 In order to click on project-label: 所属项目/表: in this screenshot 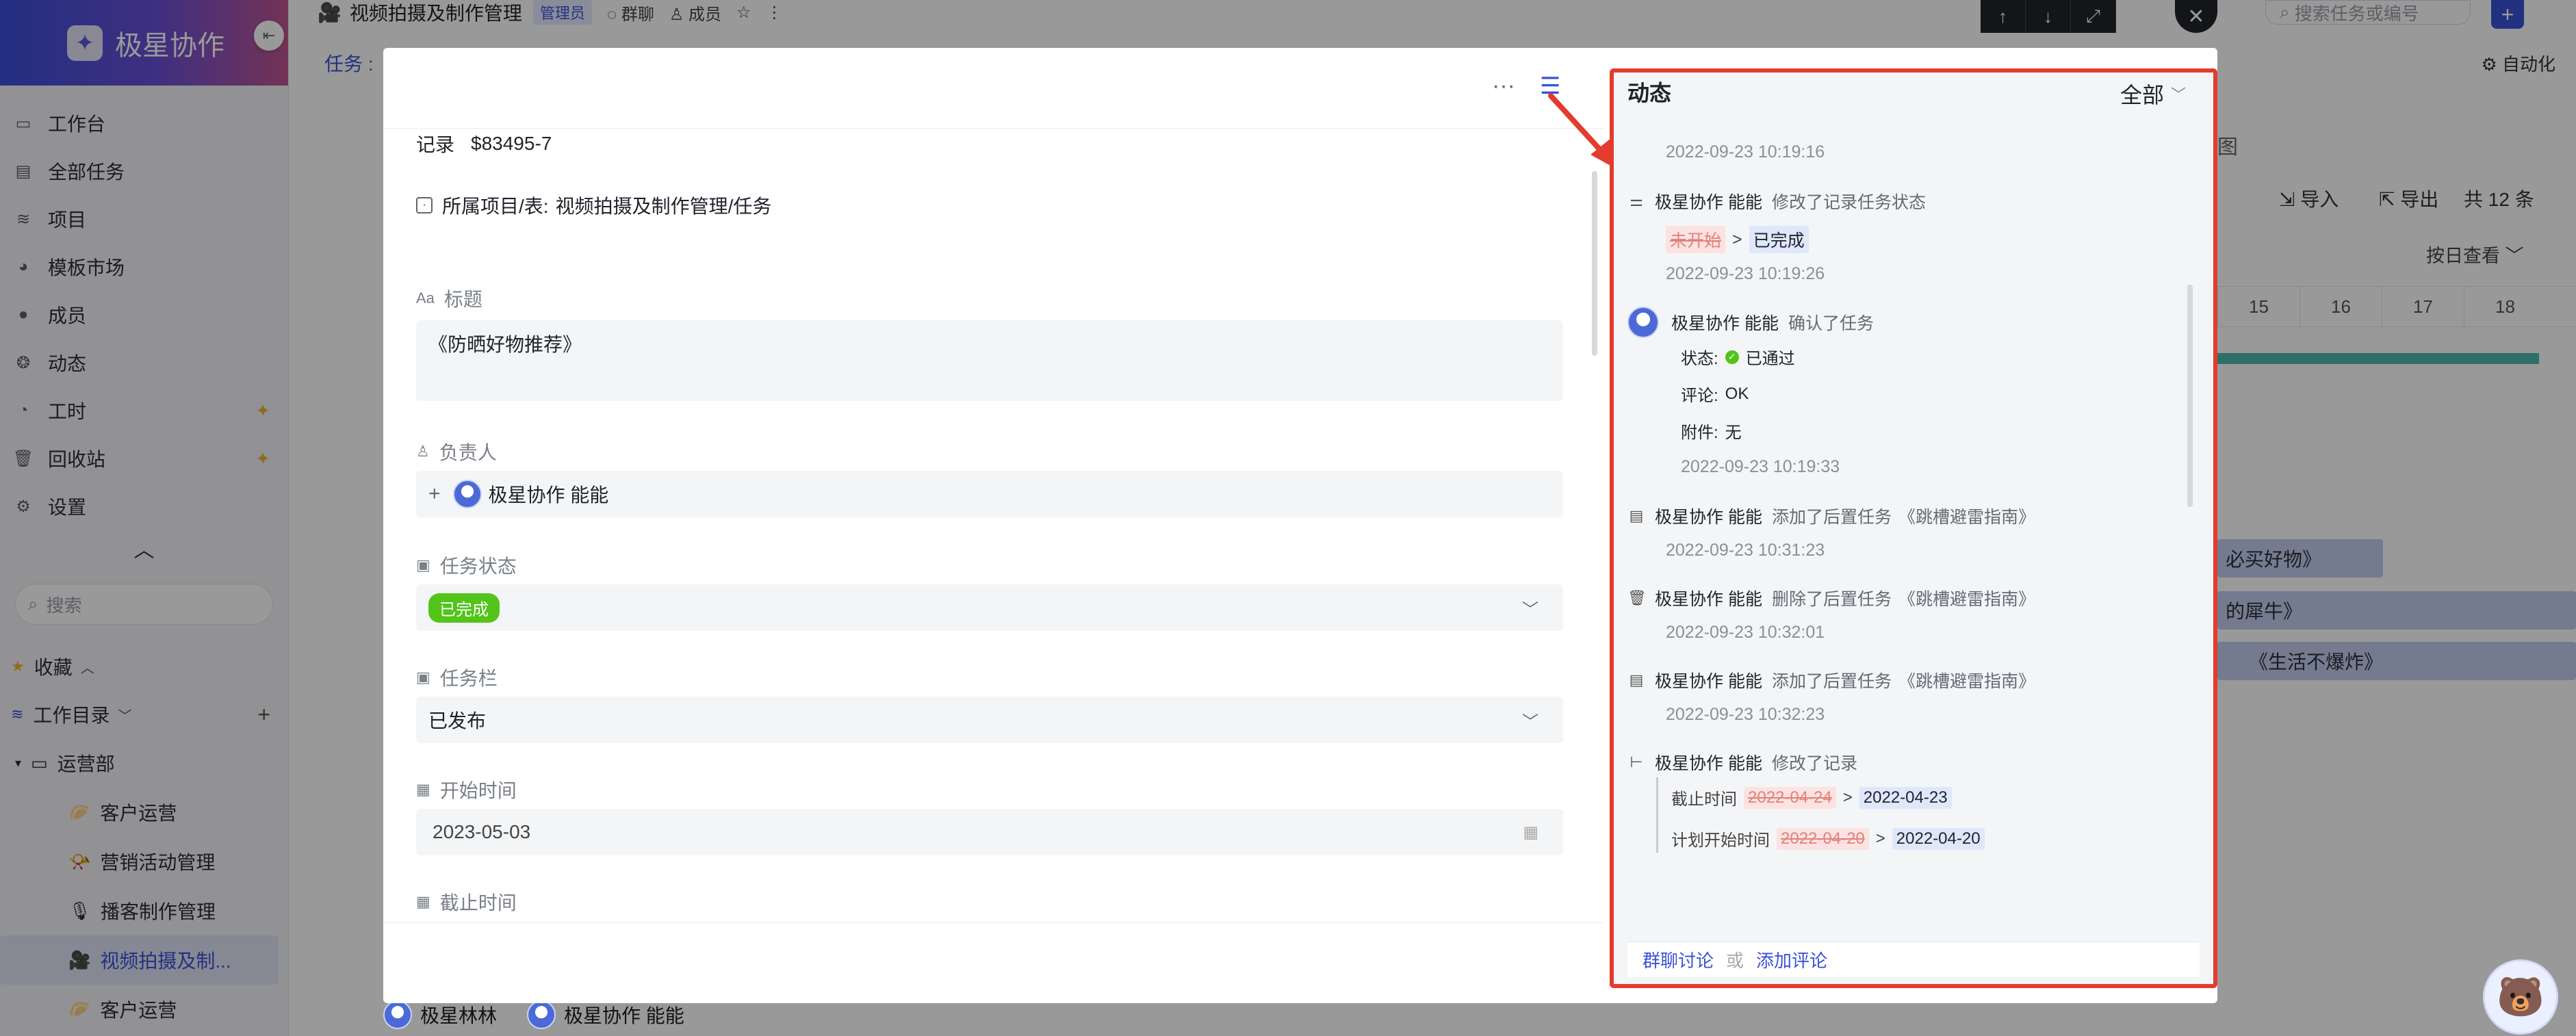, I will do `click(495, 206)`.